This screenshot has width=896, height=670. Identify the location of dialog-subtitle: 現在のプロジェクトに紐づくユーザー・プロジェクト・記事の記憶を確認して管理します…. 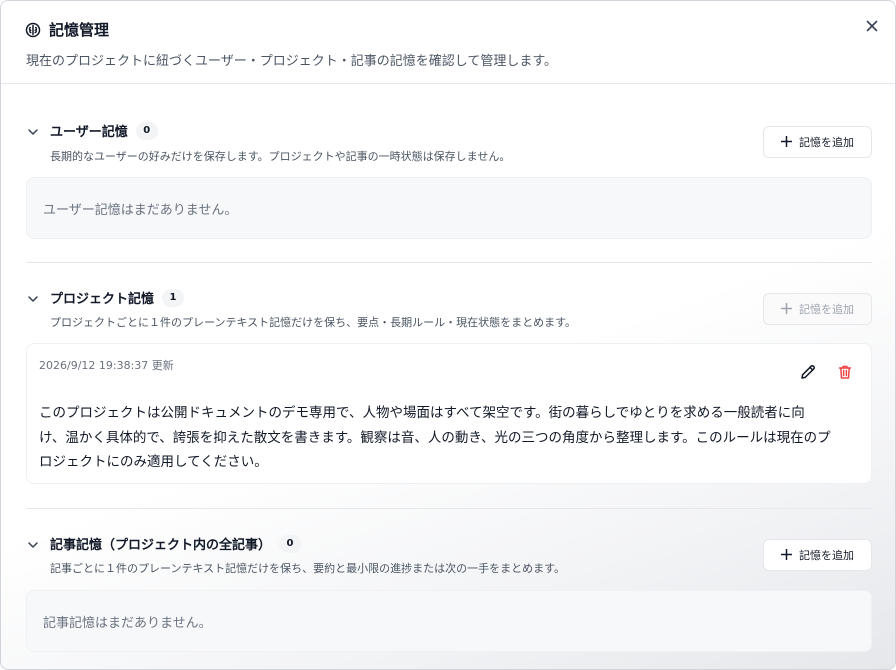
(292, 61).